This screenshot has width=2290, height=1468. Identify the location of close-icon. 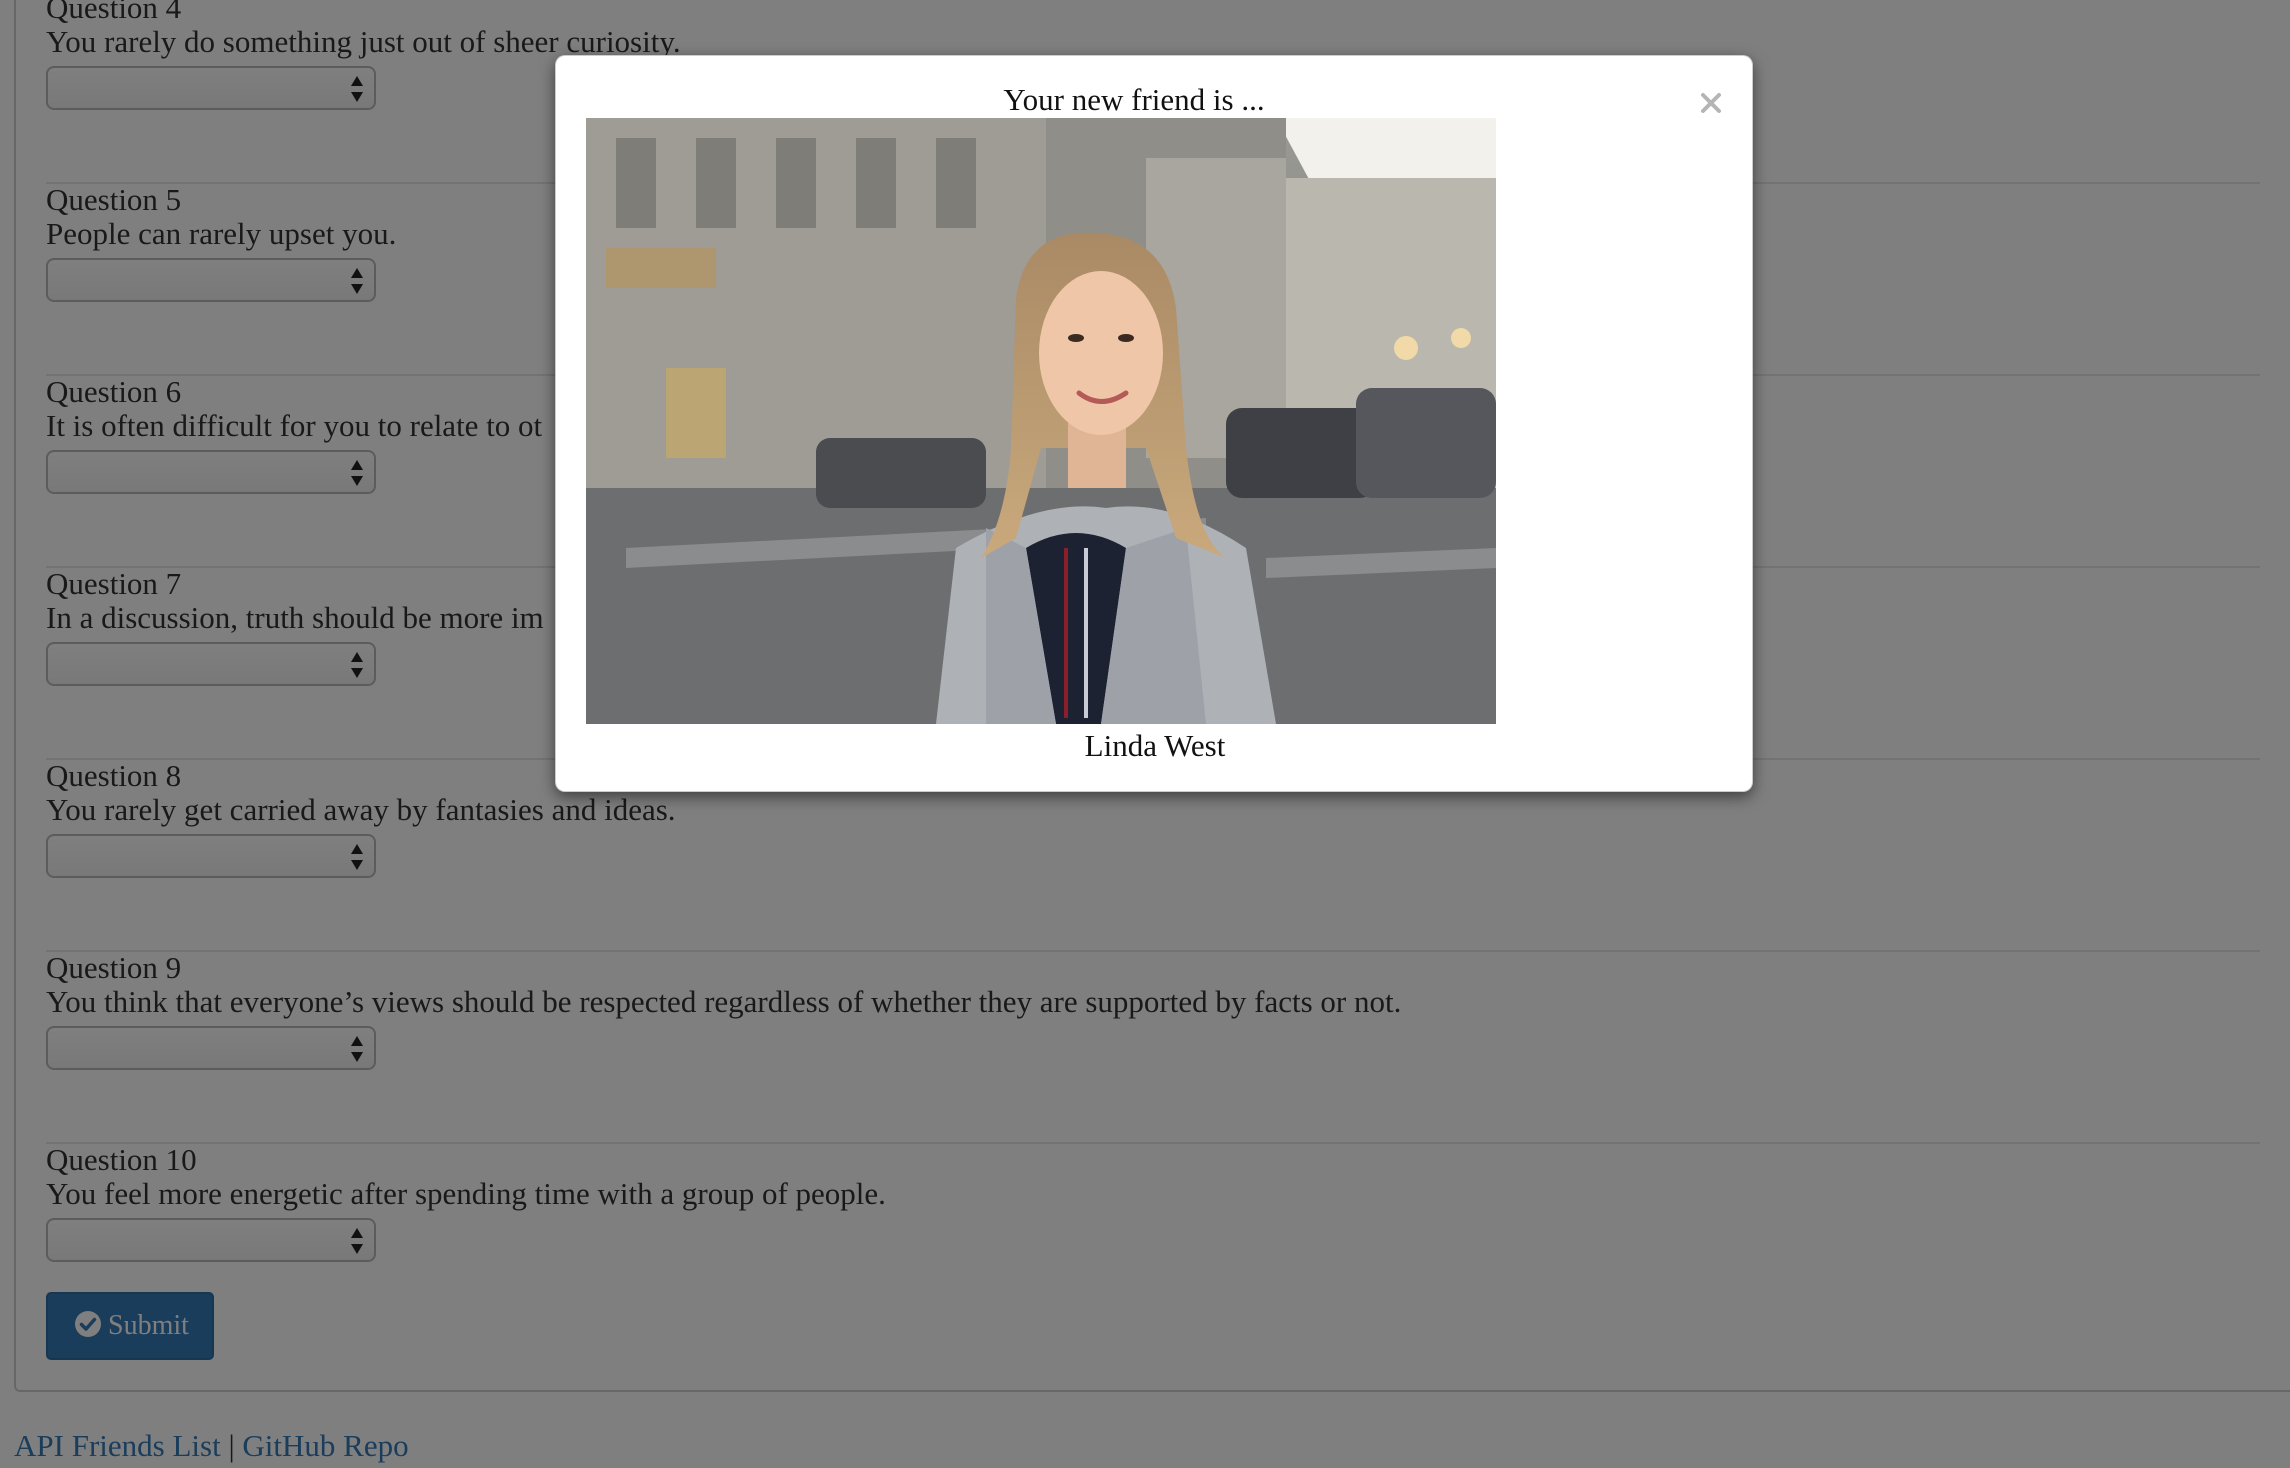
(1711, 103).